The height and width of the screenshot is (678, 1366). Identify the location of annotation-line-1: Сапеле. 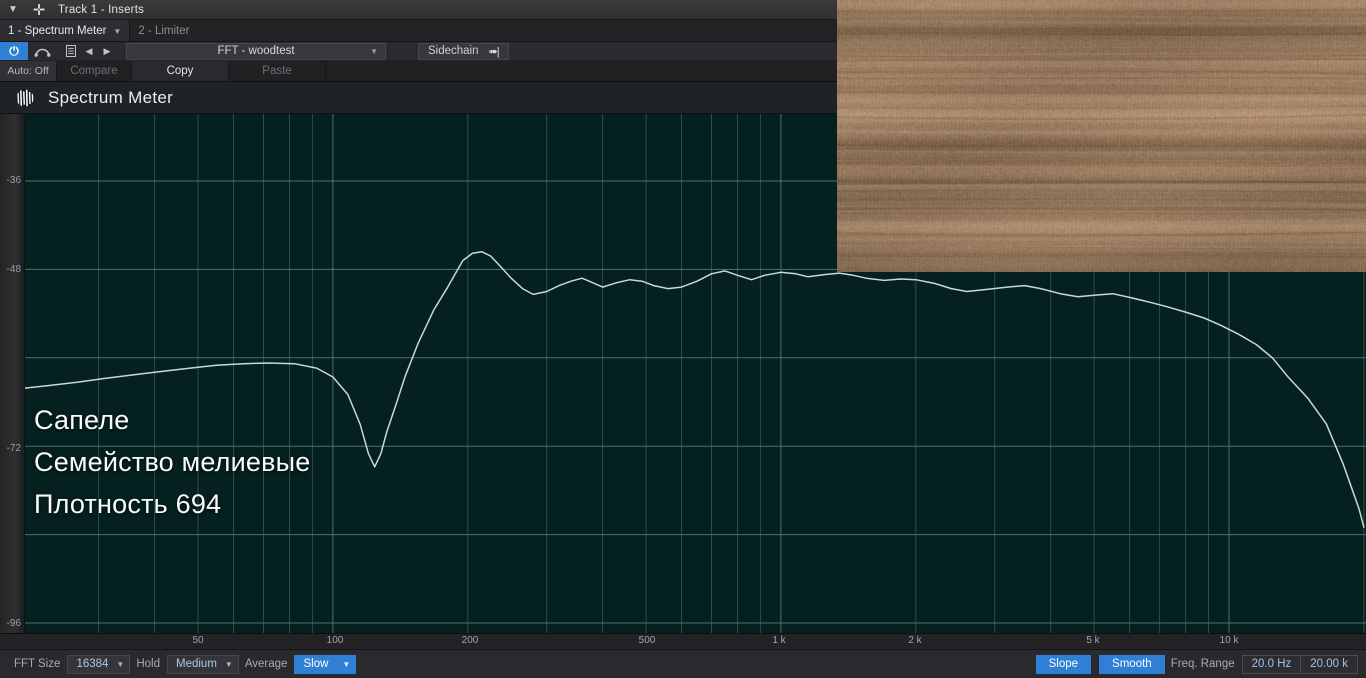
(82, 420).